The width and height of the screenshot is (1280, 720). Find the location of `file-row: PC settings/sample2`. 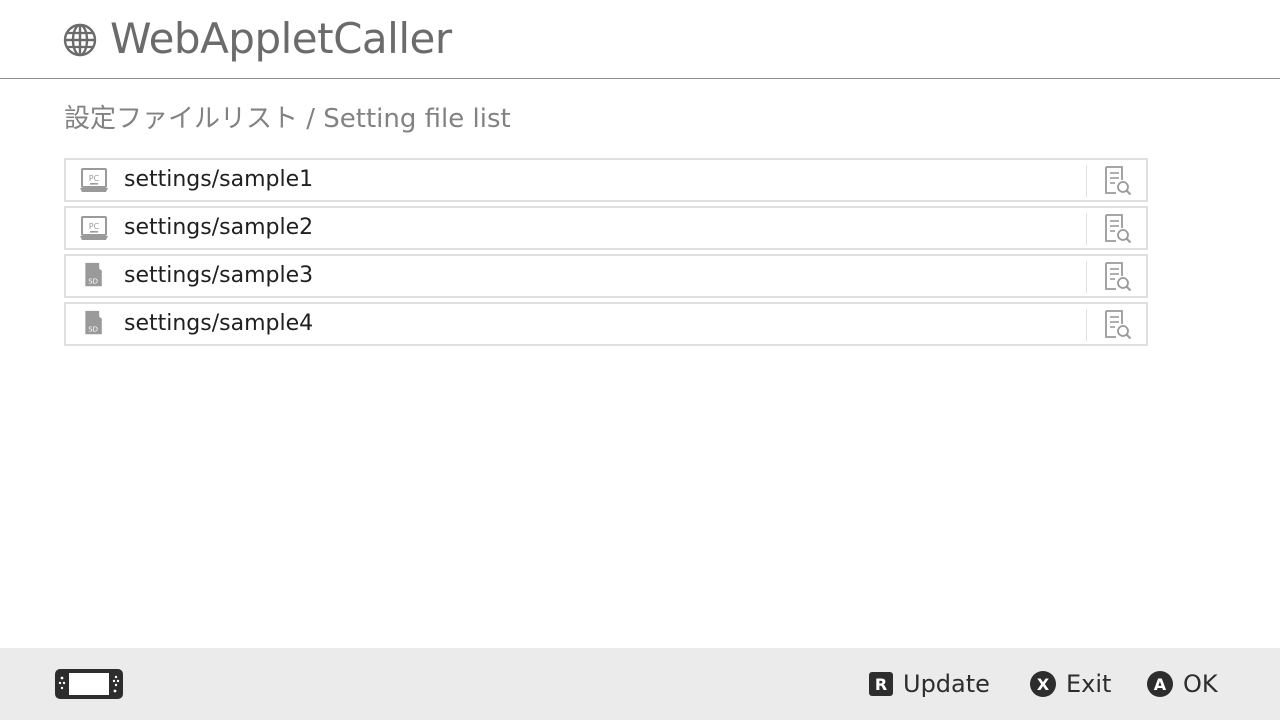

file-row: PC settings/sample2 is located at coordinates (606, 228).